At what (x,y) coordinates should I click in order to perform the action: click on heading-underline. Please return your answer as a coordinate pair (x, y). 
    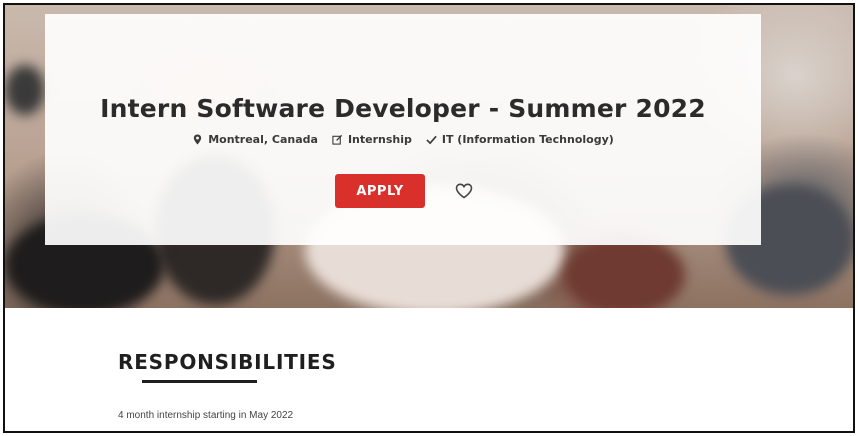
    Looking at the image, I should click on (199, 381).